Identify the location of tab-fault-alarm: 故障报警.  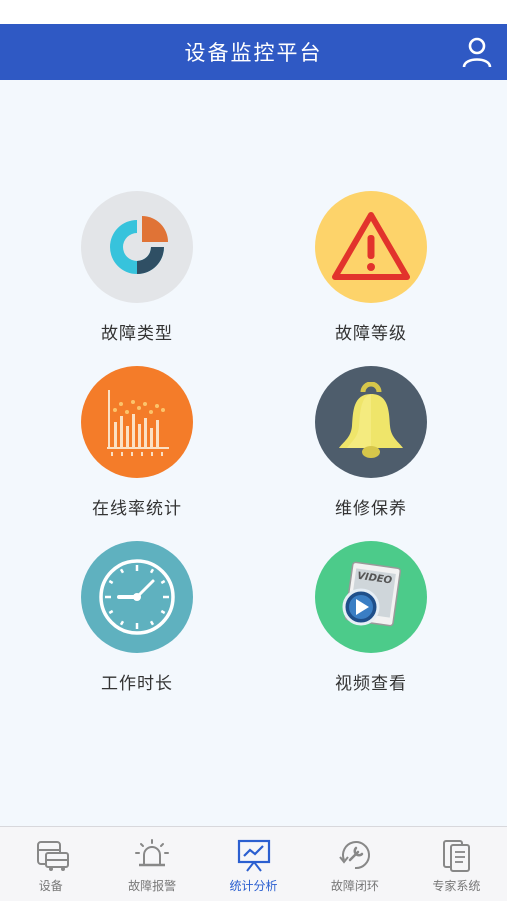
(151, 864).